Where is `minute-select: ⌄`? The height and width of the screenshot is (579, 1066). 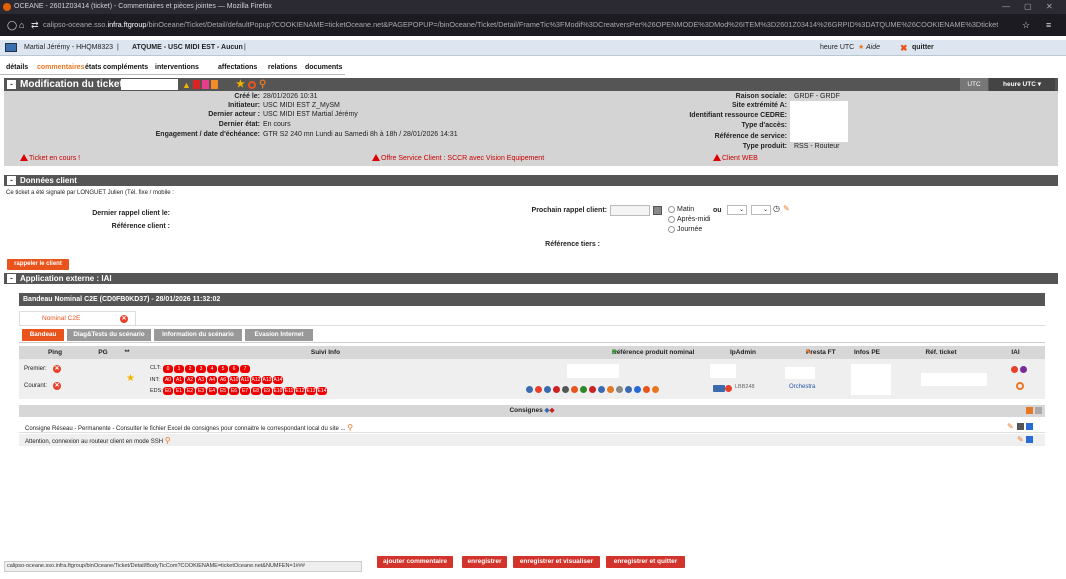
minute-select: ⌄ is located at coordinates (761, 210).